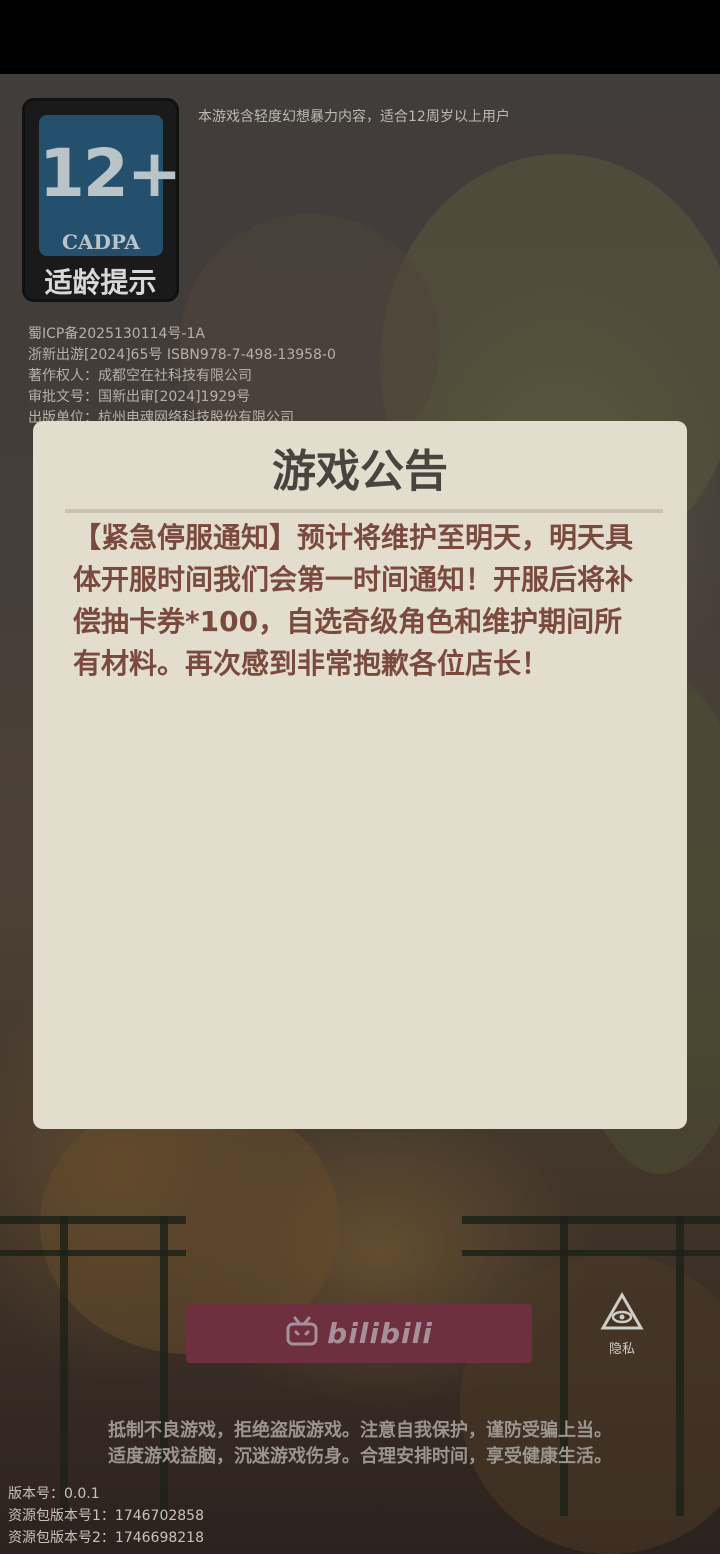 Image resolution: width=720 pixels, height=1554 pixels. Describe the element at coordinates (139, 397) in the screenshot. I see `license-line: 审批文号：国新出审[2024]1929号` at that location.